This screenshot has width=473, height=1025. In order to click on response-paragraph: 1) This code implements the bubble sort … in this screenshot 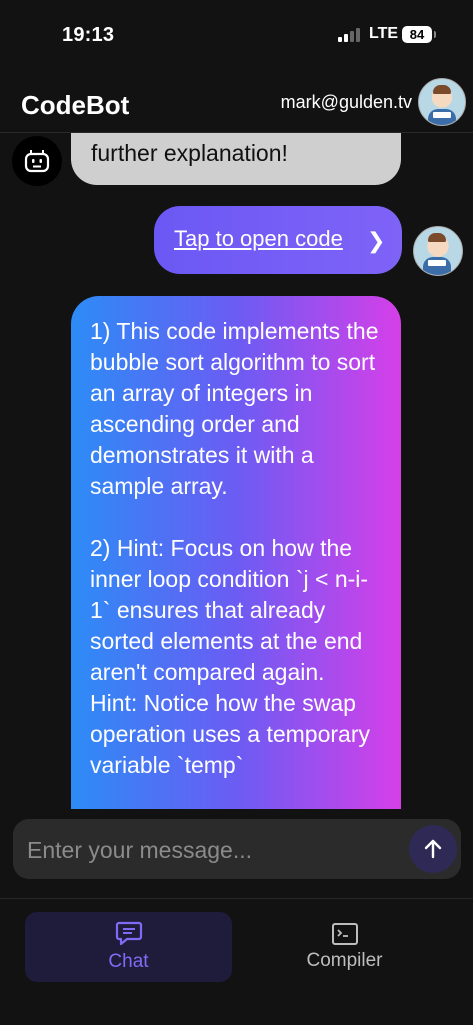, I will do `click(234, 408)`.